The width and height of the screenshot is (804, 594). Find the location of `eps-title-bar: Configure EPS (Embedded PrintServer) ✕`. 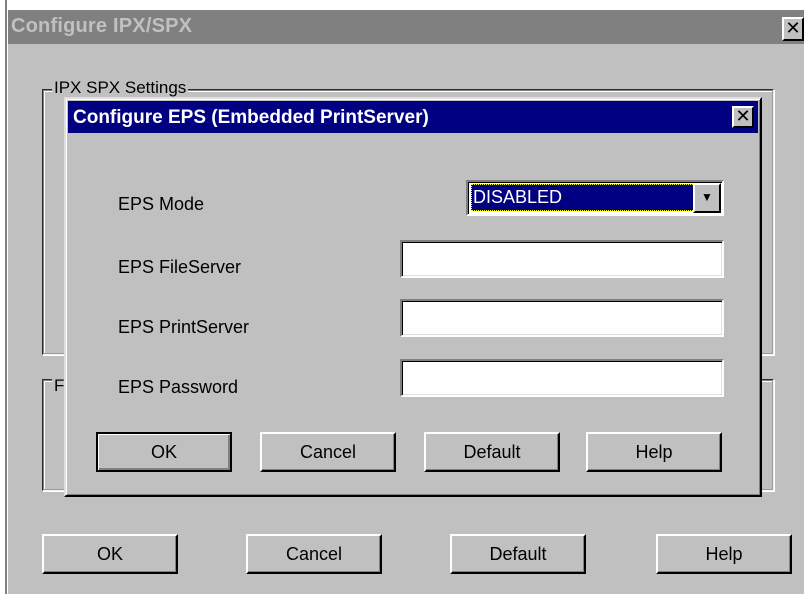

eps-title-bar: Configure EPS (Embedded PrintServer) ✕ is located at coordinates (413, 117).